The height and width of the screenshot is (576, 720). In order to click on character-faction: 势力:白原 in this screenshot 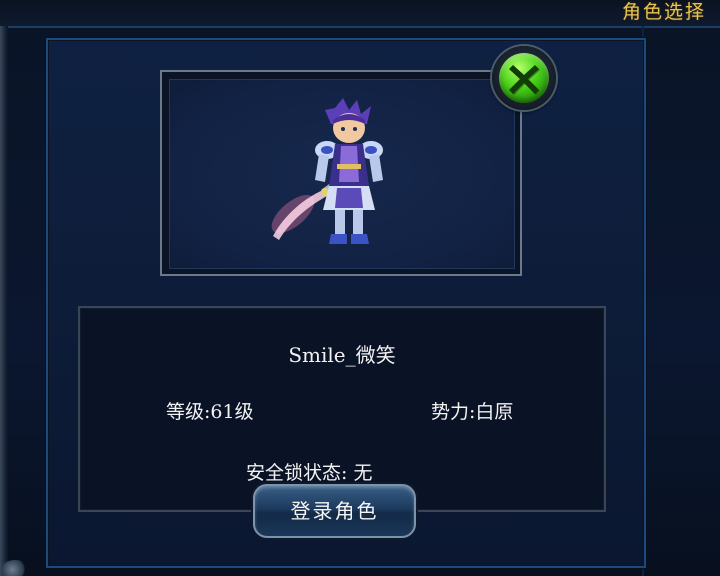, I will do `click(472, 412)`.